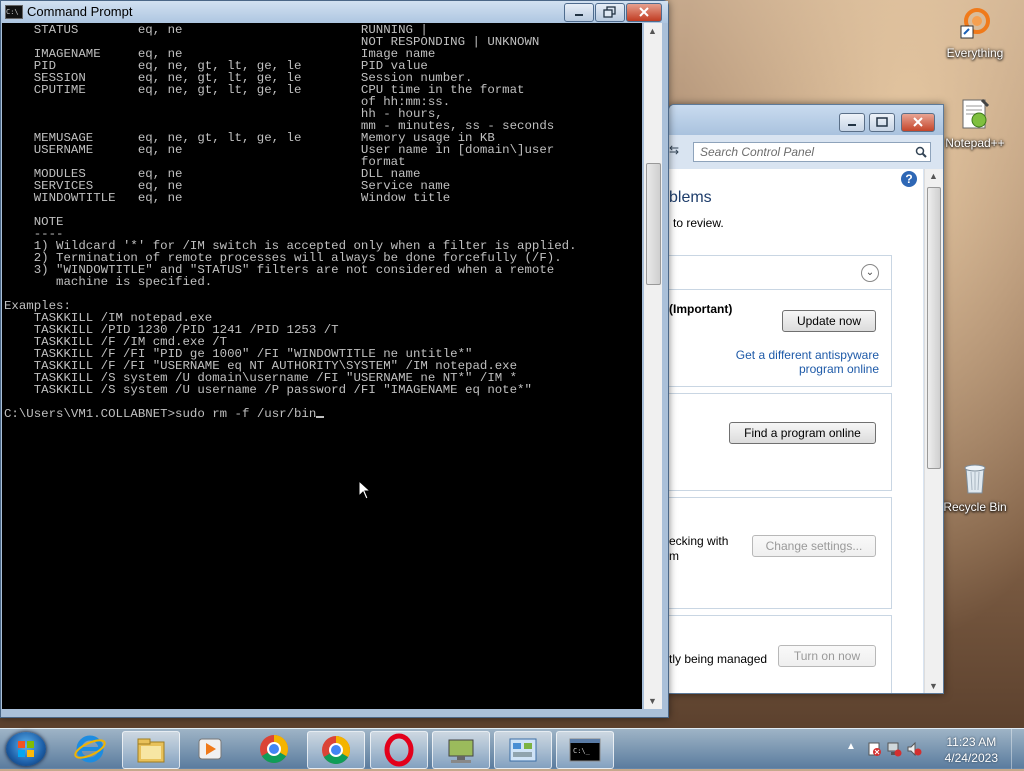 The width and height of the screenshot is (1024, 771). What do you see at coordinates (1017, 749) in the screenshot?
I see `show-desktop-button` at bounding box center [1017, 749].